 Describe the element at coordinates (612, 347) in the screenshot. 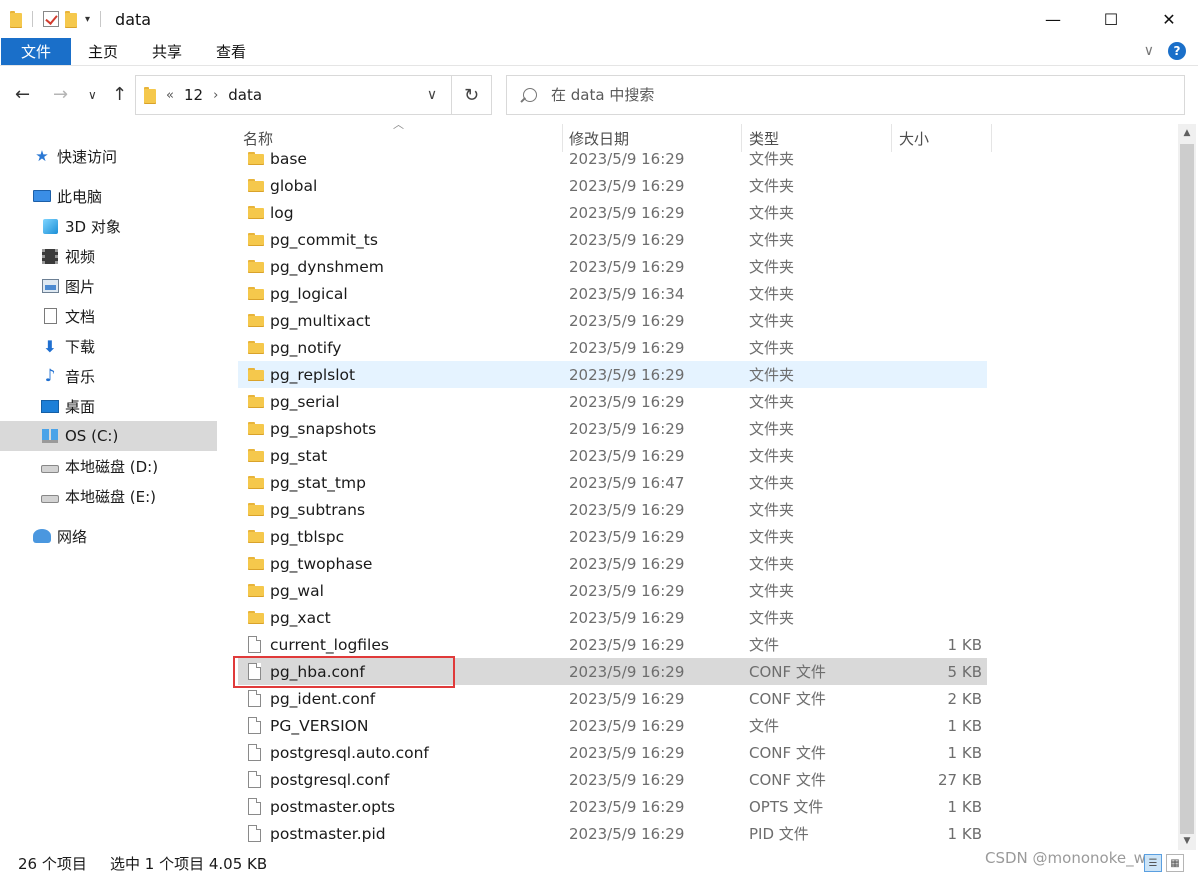

I see `table-row: pg_notify 2023/5/9 16:29 文件夹` at that location.